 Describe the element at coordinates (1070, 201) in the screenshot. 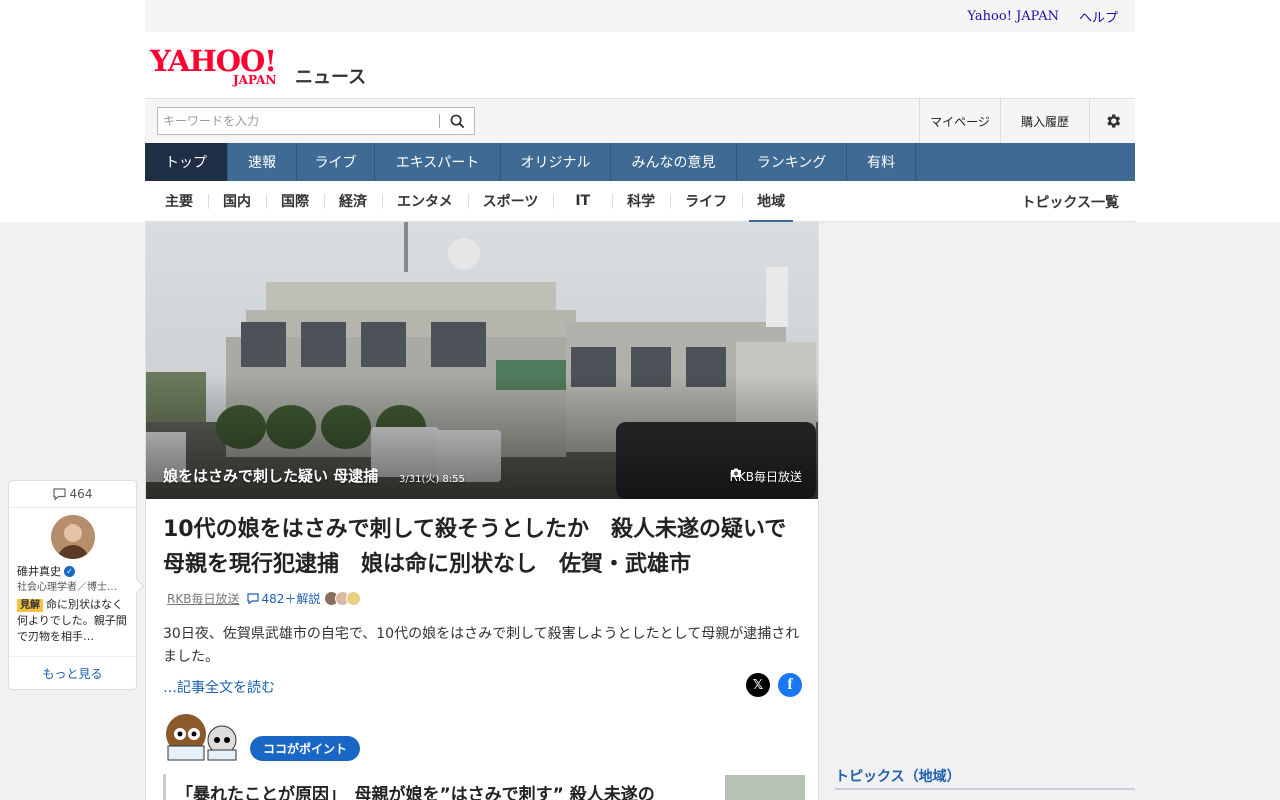

I see `topics-list-link: トピックス一覧` at that location.